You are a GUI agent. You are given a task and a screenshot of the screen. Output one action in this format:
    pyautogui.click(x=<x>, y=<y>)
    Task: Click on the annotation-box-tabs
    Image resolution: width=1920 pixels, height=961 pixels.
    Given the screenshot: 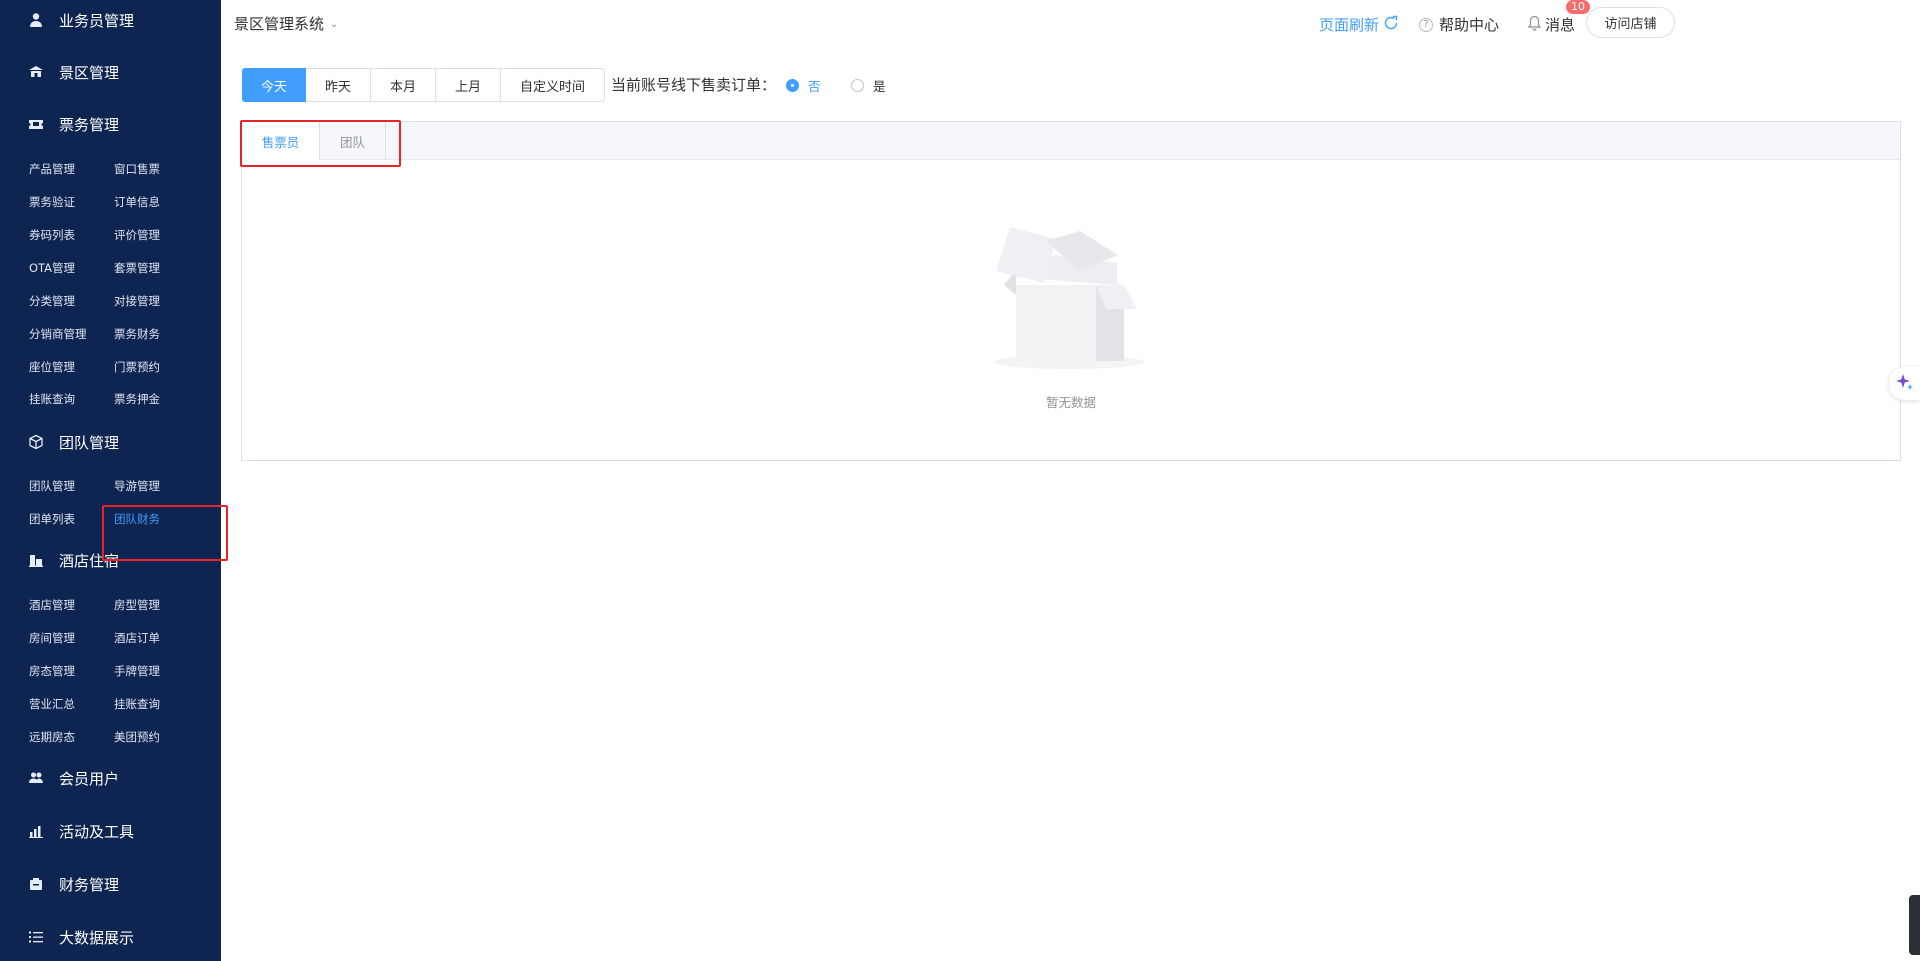 What is the action you would take?
    pyautogui.click(x=320, y=143)
    